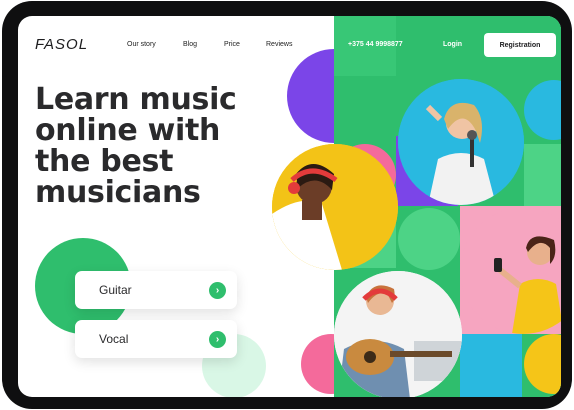 The image size is (574, 410). I want to click on brand-logo: FASOL, so click(61, 44).